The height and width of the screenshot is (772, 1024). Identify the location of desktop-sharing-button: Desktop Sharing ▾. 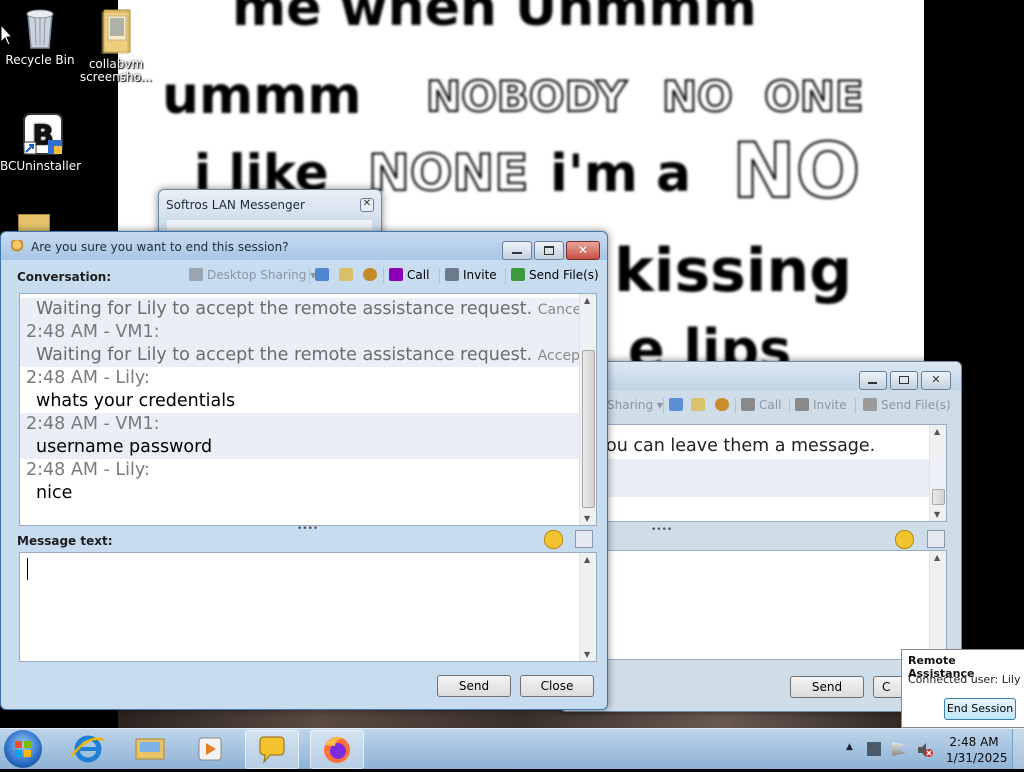
(252, 275).